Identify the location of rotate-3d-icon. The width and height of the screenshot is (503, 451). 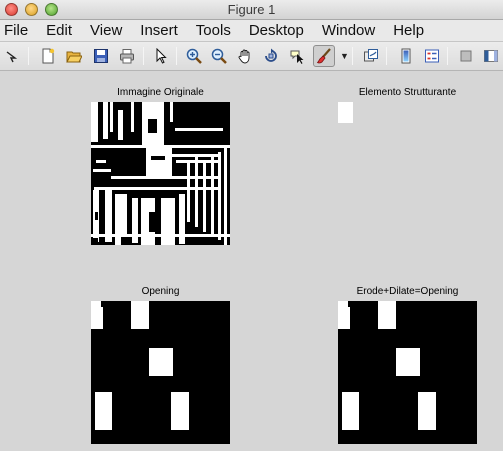
(271, 56).